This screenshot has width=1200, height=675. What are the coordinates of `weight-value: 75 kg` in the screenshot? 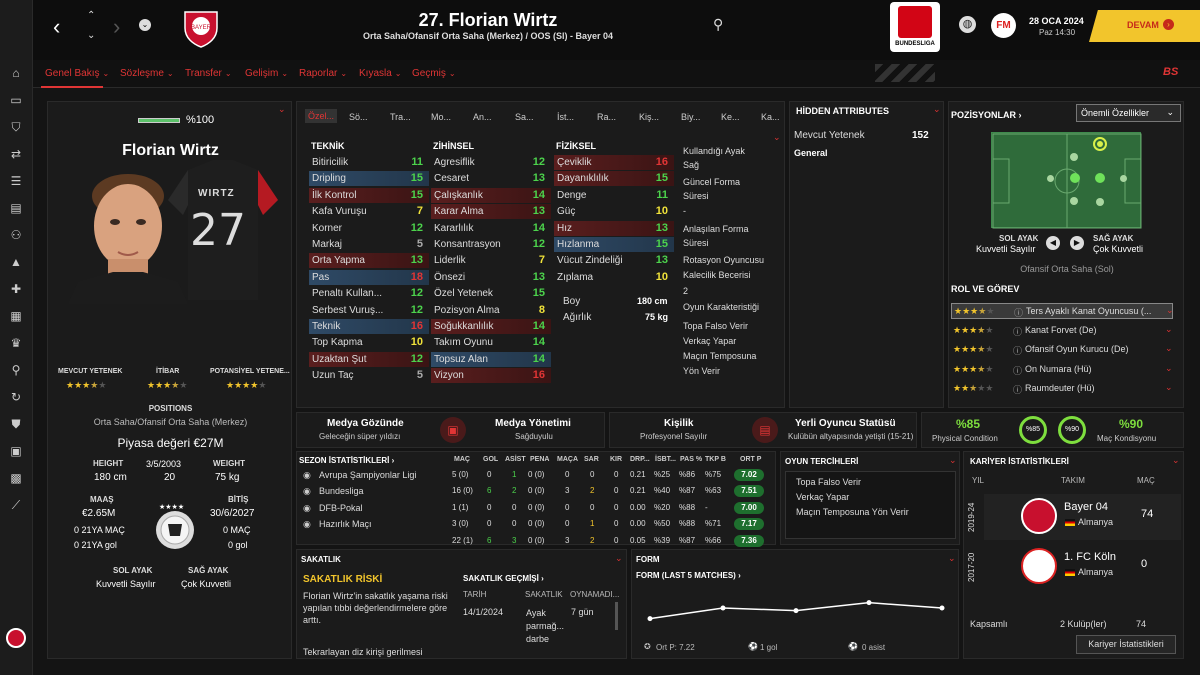 It's located at (227, 477).